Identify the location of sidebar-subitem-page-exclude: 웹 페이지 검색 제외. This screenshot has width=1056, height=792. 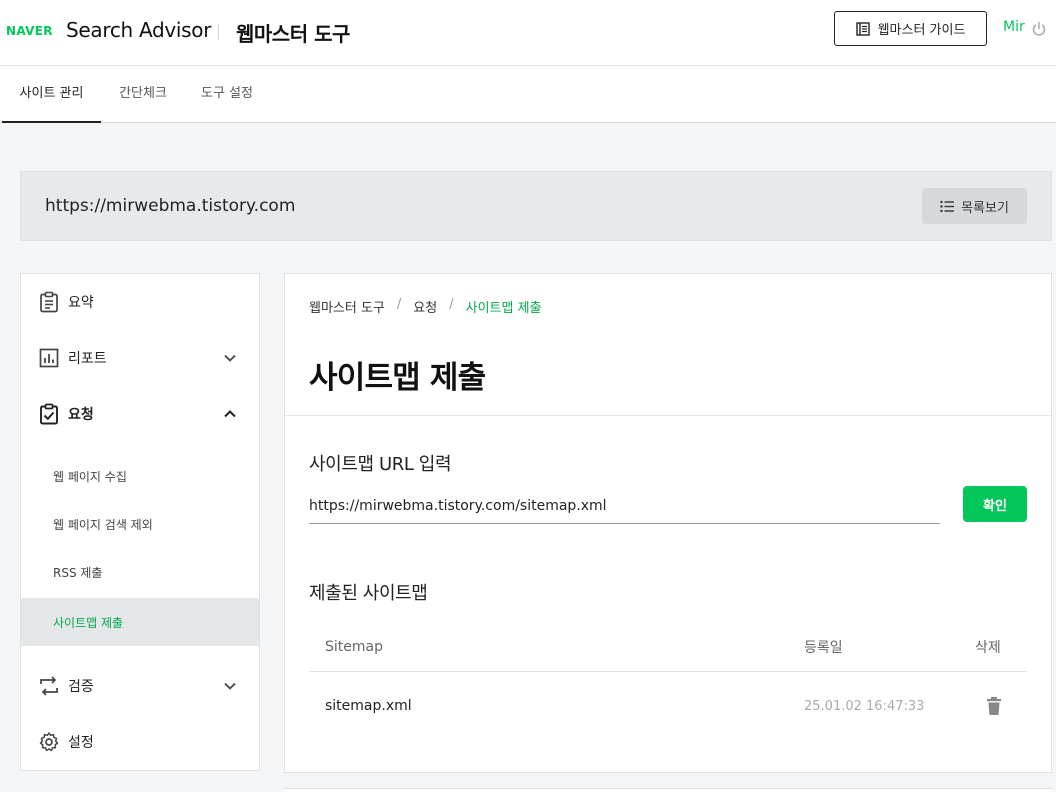
(140, 524).